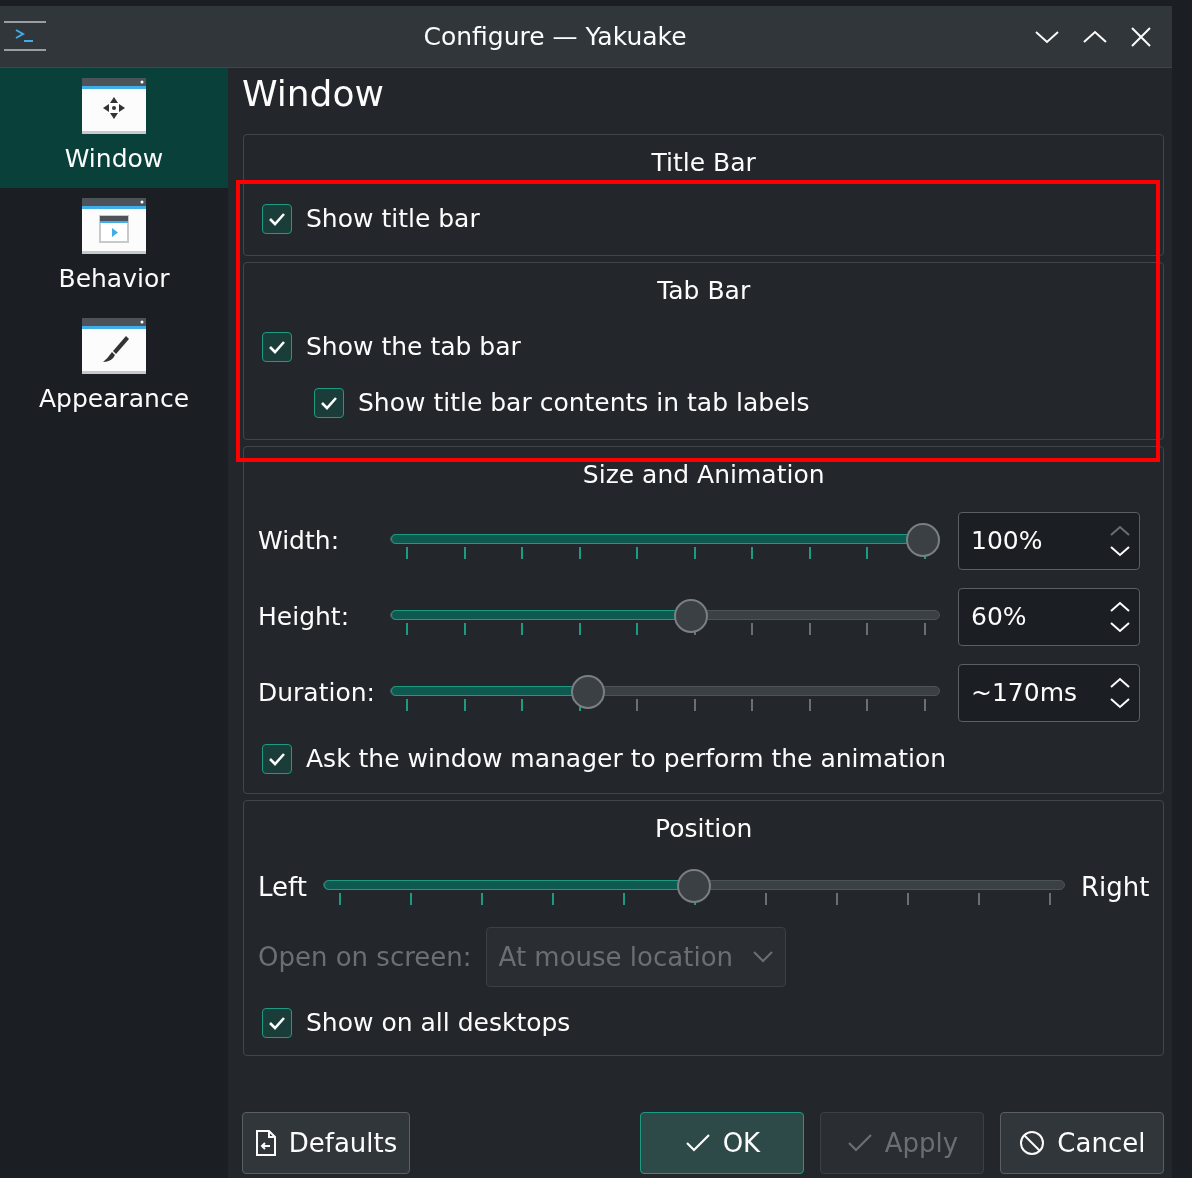  What do you see at coordinates (999, 617) in the screenshot?
I see `spin-box-value: 60%` at bounding box center [999, 617].